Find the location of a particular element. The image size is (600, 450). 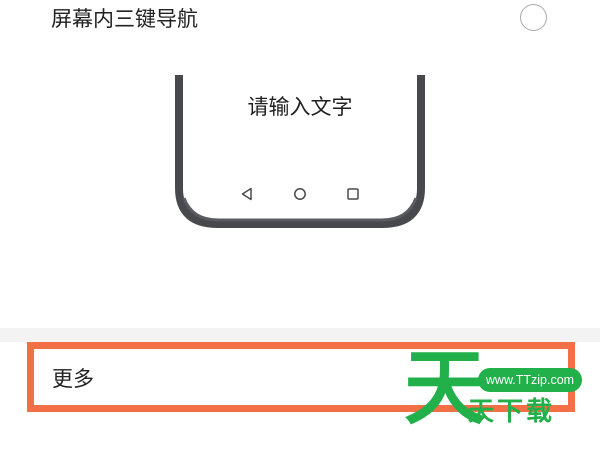

back-icon is located at coordinates (246, 194).